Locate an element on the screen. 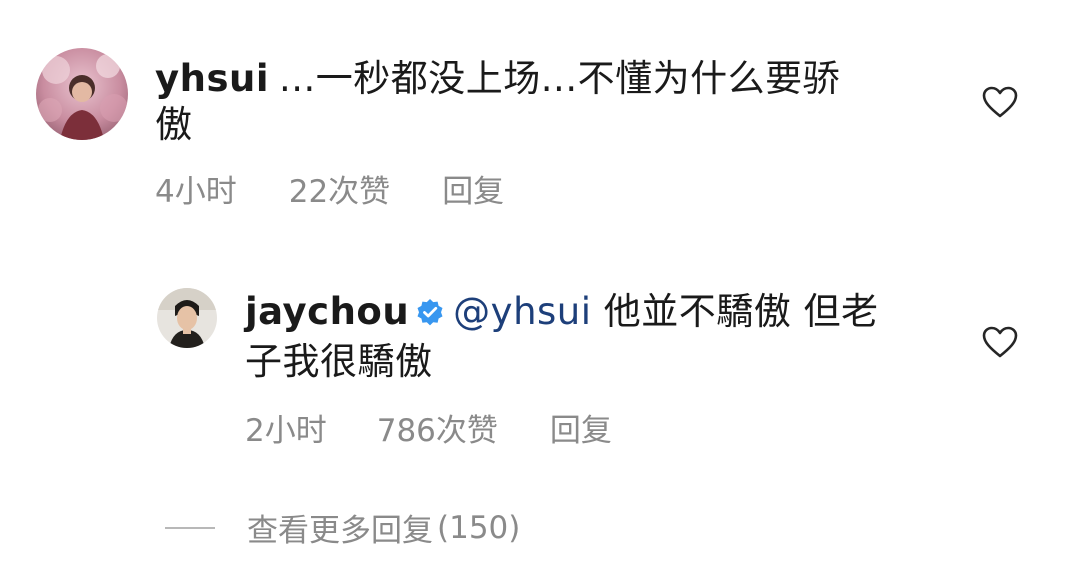 Image resolution: width=1080 pixels, height=562 pixels. comment-timestamp: 4小时 is located at coordinates (196, 192).